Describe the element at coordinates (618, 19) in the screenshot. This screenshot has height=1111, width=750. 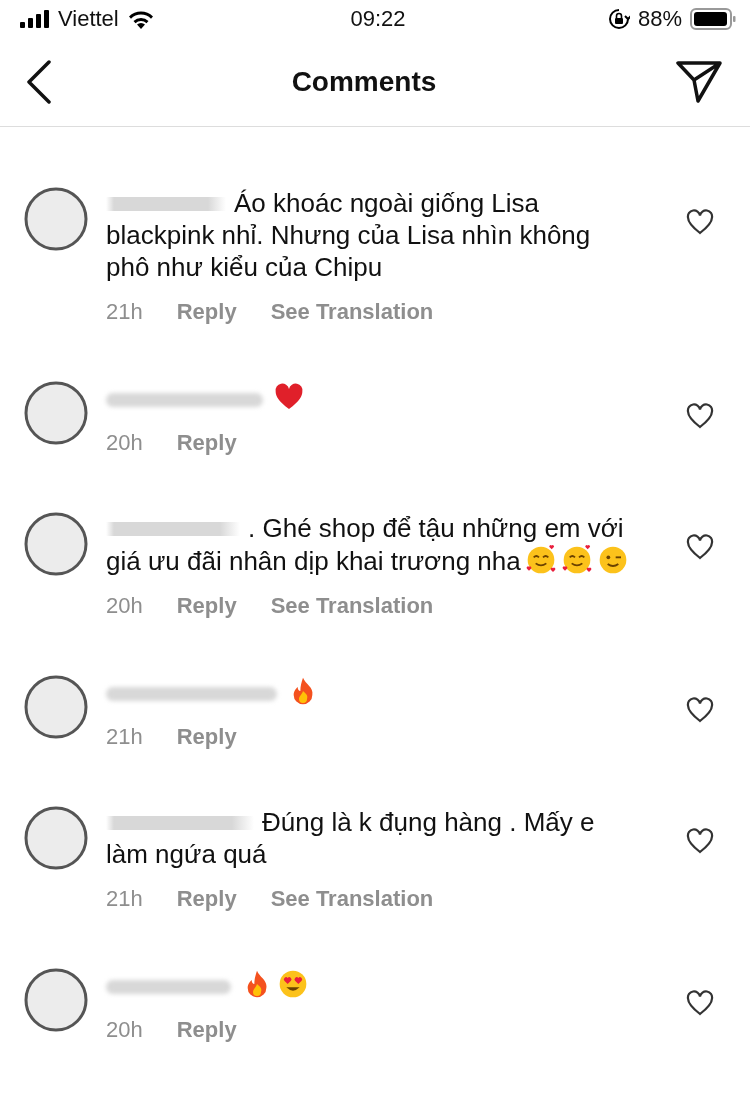
I see `rotation-lock-icon` at that location.